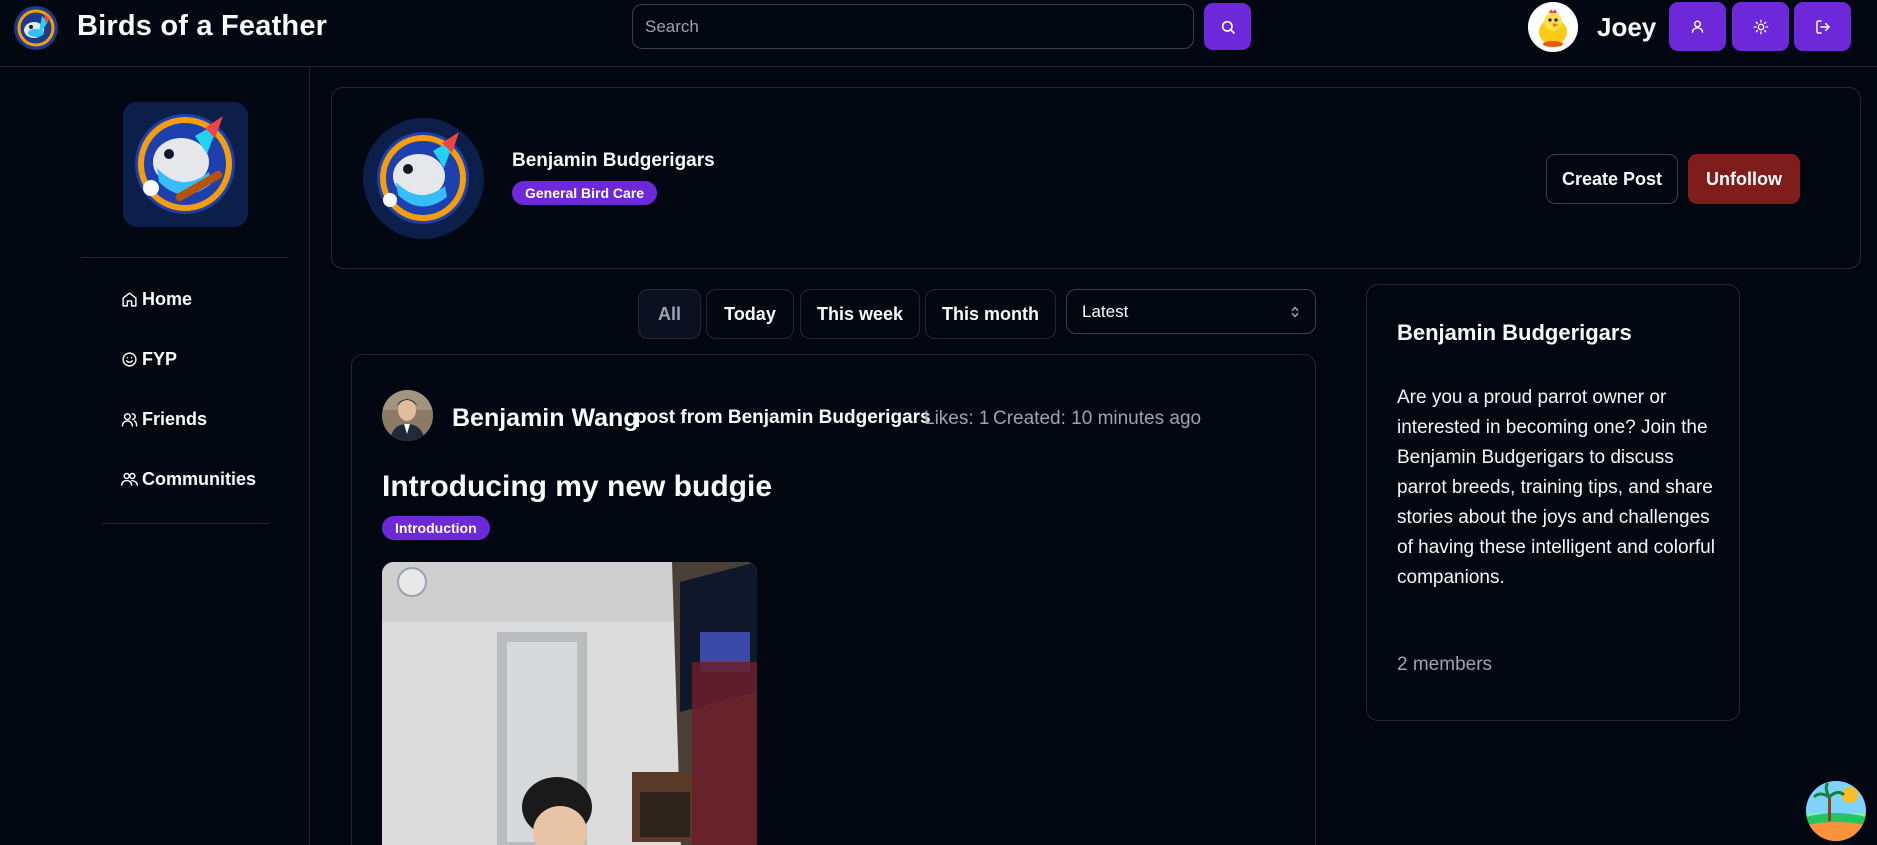  I want to click on filter-this-week-button: This week, so click(860, 314).